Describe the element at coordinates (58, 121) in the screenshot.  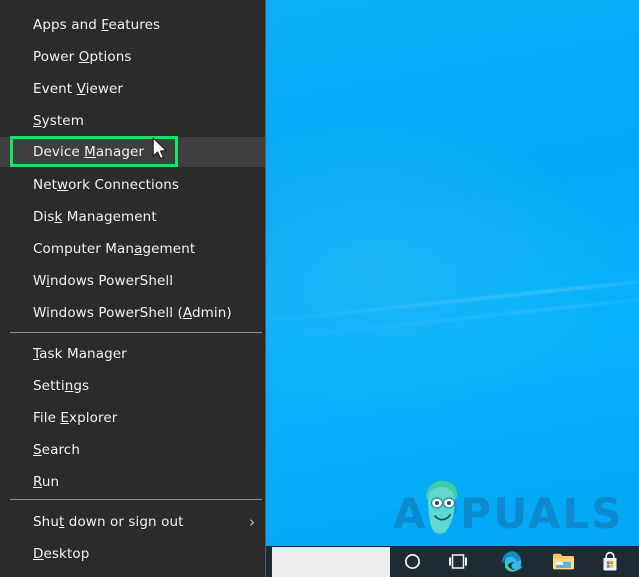
I see `menu-item-label: System` at that location.